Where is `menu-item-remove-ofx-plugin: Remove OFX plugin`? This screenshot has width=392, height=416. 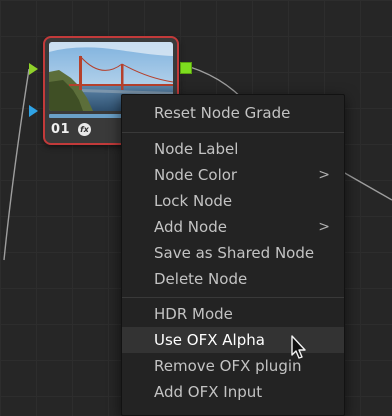 menu-item-remove-ofx-plugin: Remove OFX plugin is located at coordinates (233, 366).